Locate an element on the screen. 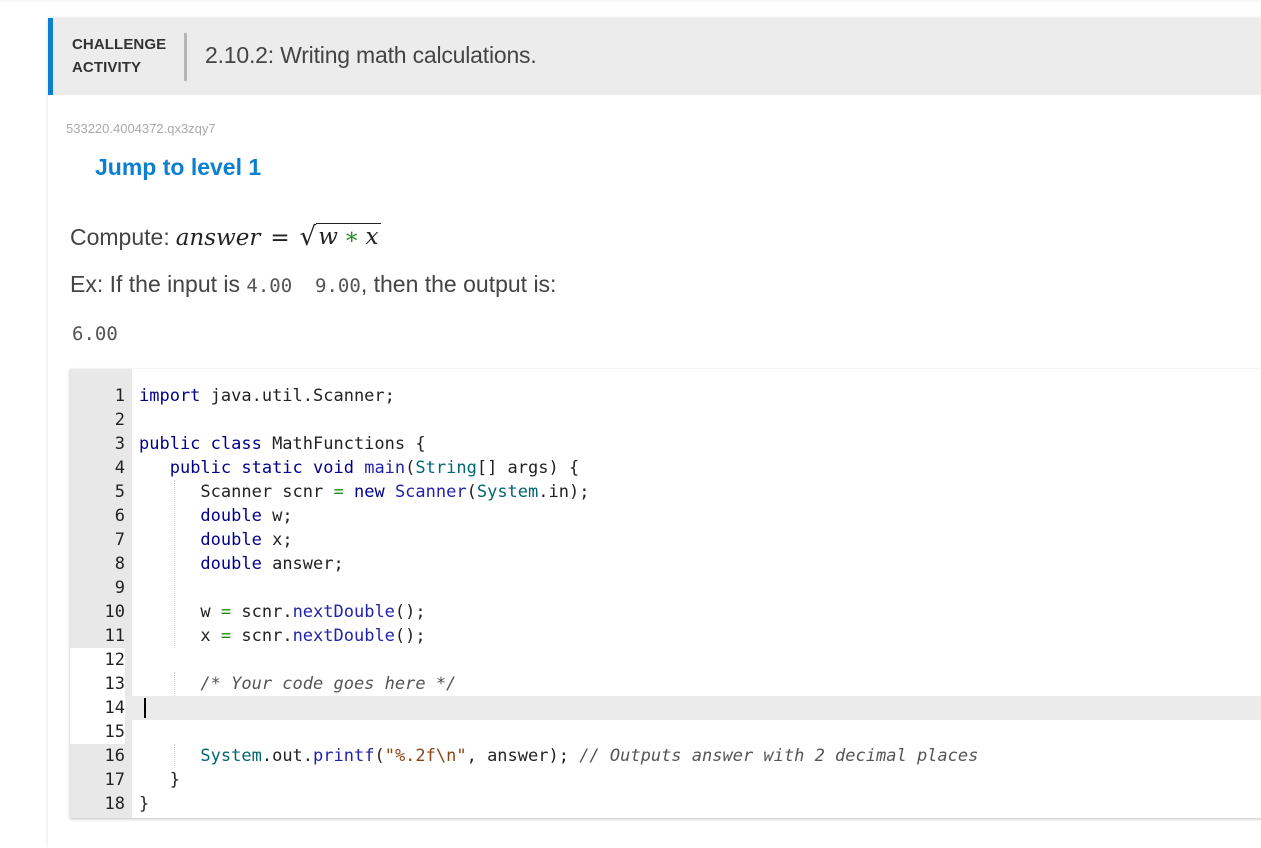 This screenshot has width=1261, height=848. code-token: , answer); is located at coordinates (523, 756).